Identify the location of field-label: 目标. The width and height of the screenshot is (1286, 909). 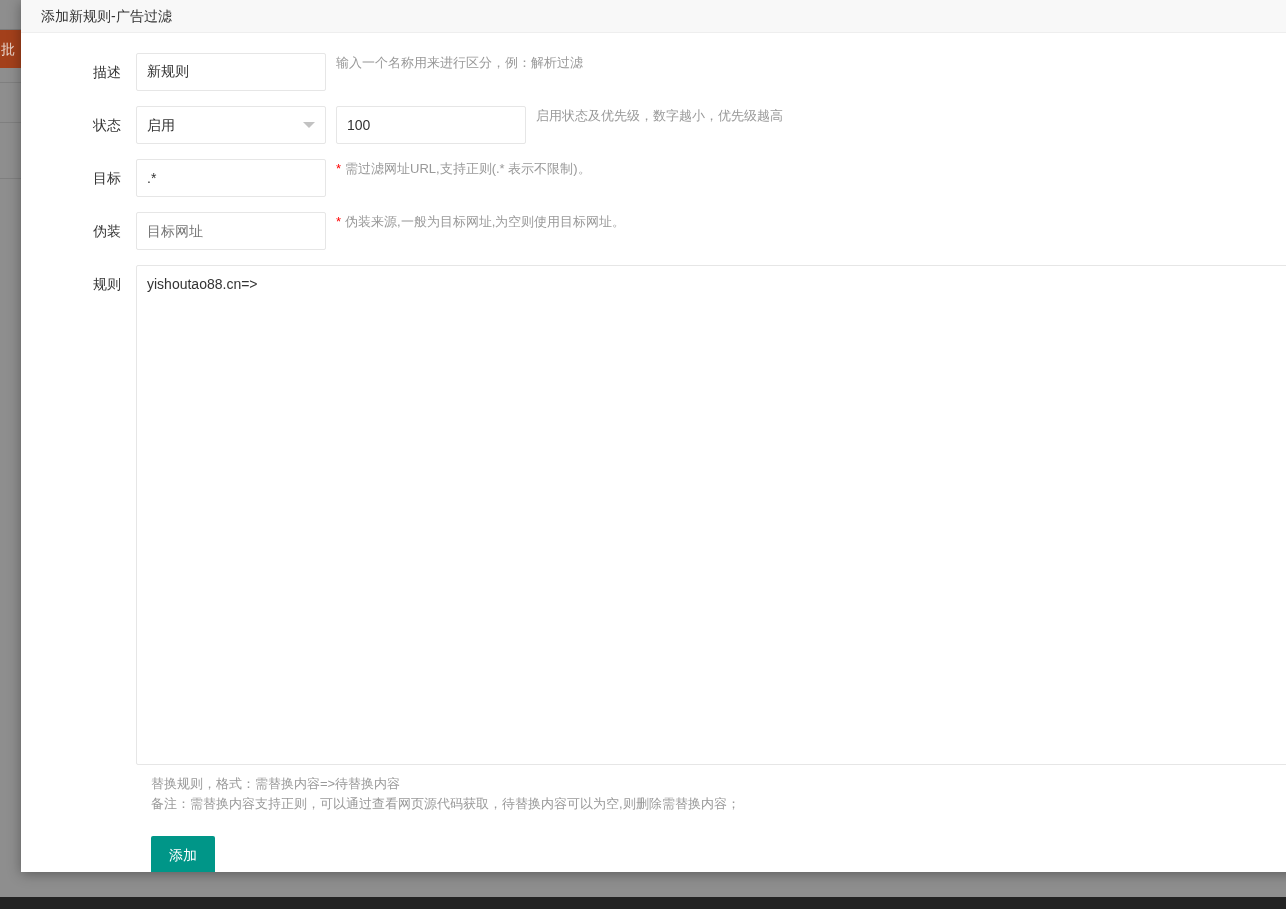
(107, 178).